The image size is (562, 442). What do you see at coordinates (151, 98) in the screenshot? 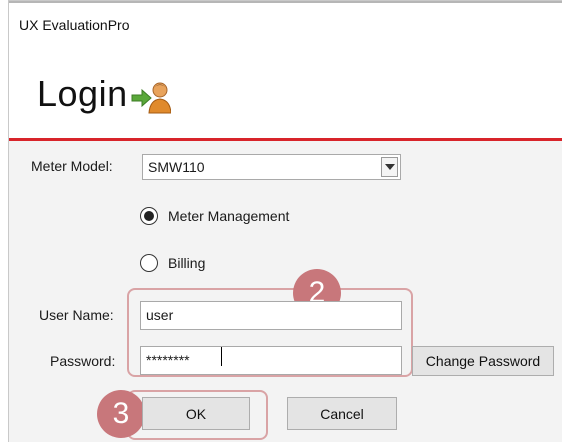
I see `login-user-icon` at bounding box center [151, 98].